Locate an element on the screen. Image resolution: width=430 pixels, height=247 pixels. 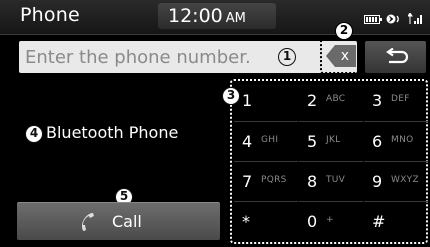
clock-time: 12:00 is located at coordinates (195, 16).